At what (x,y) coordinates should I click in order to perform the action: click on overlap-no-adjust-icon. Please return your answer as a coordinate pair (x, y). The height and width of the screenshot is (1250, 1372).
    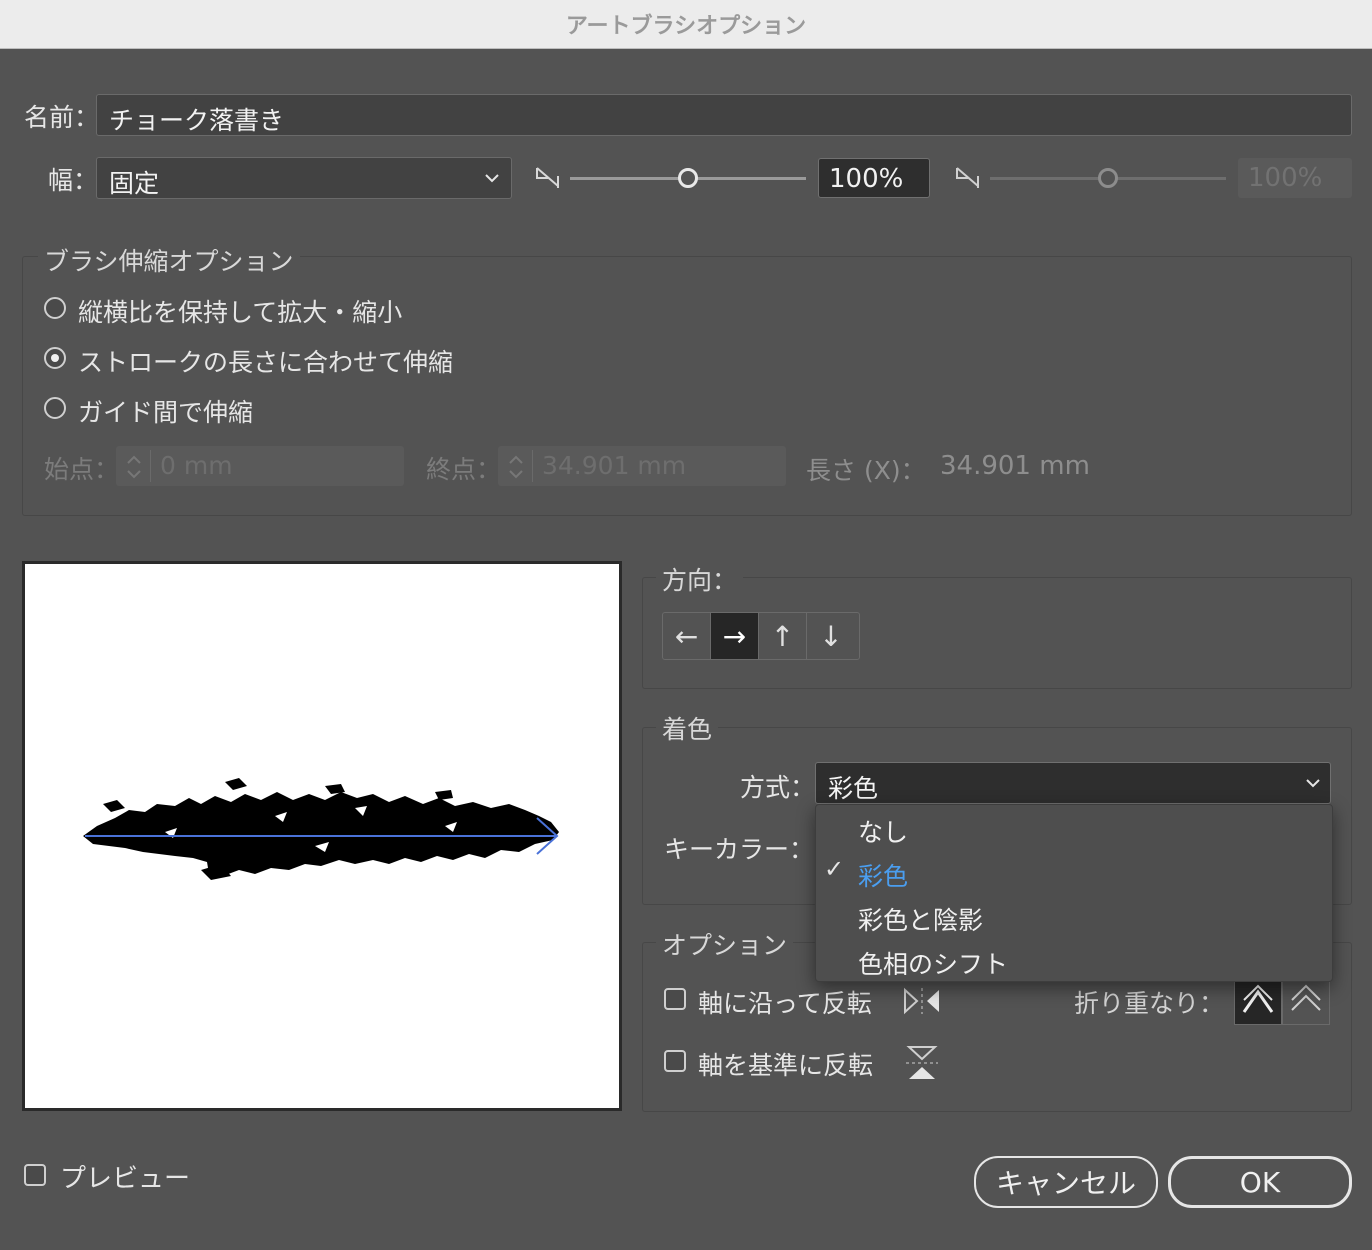
    Looking at the image, I should click on (1306, 1001).